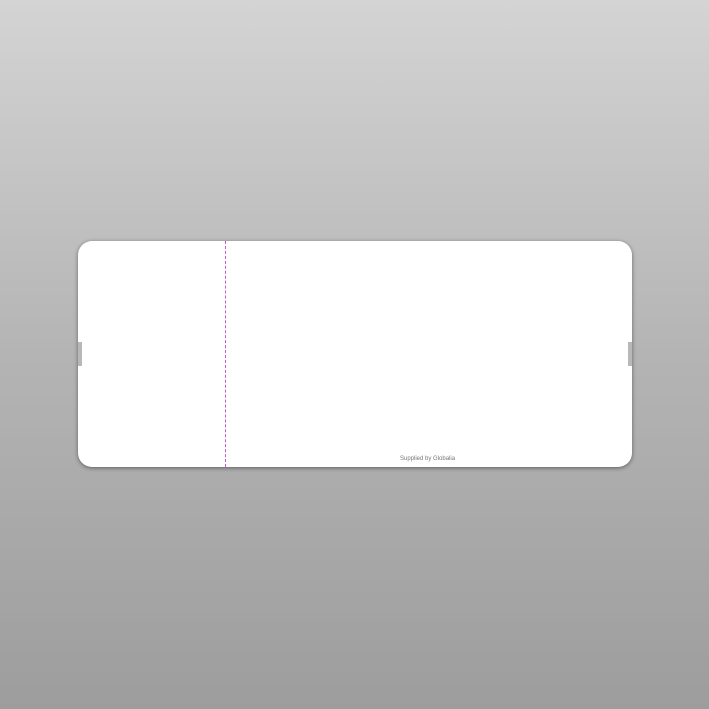 The height and width of the screenshot is (709, 709). What do you see at coordinates (80, 354) in the screenshot?
I see `left-side-notch` at bounding box center [80, 354].